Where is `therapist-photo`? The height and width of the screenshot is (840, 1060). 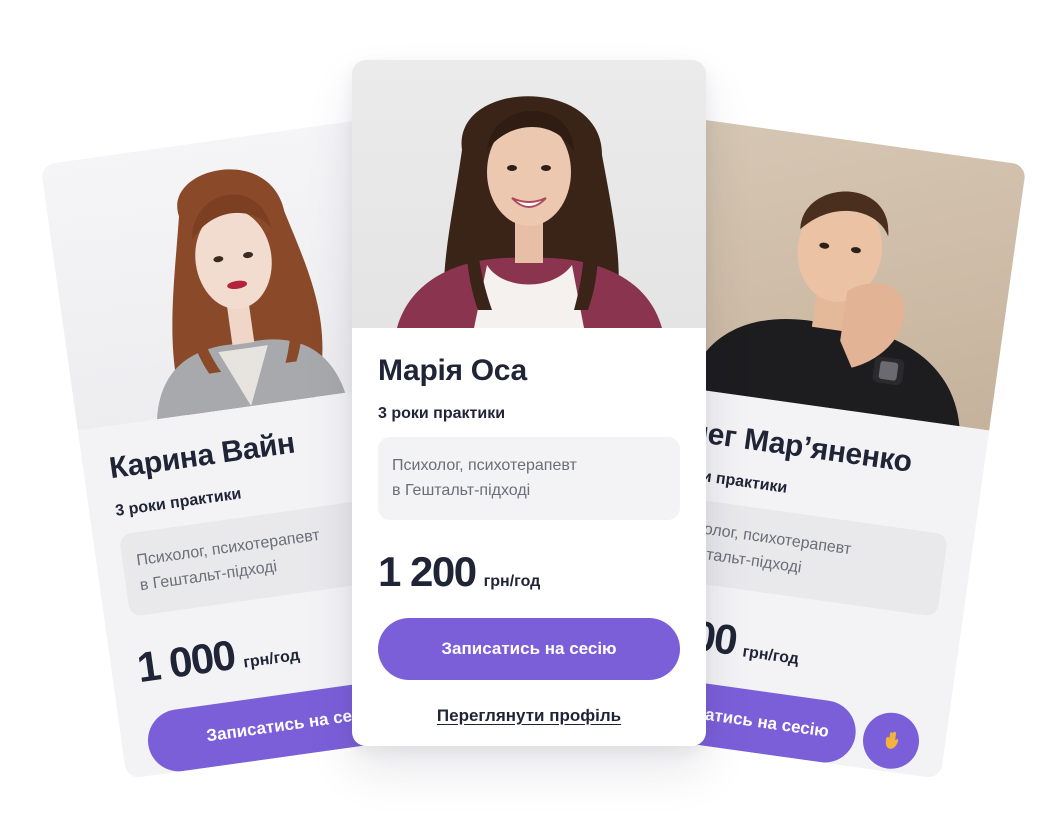
therapist-photo is located at coordinates (529, 194).